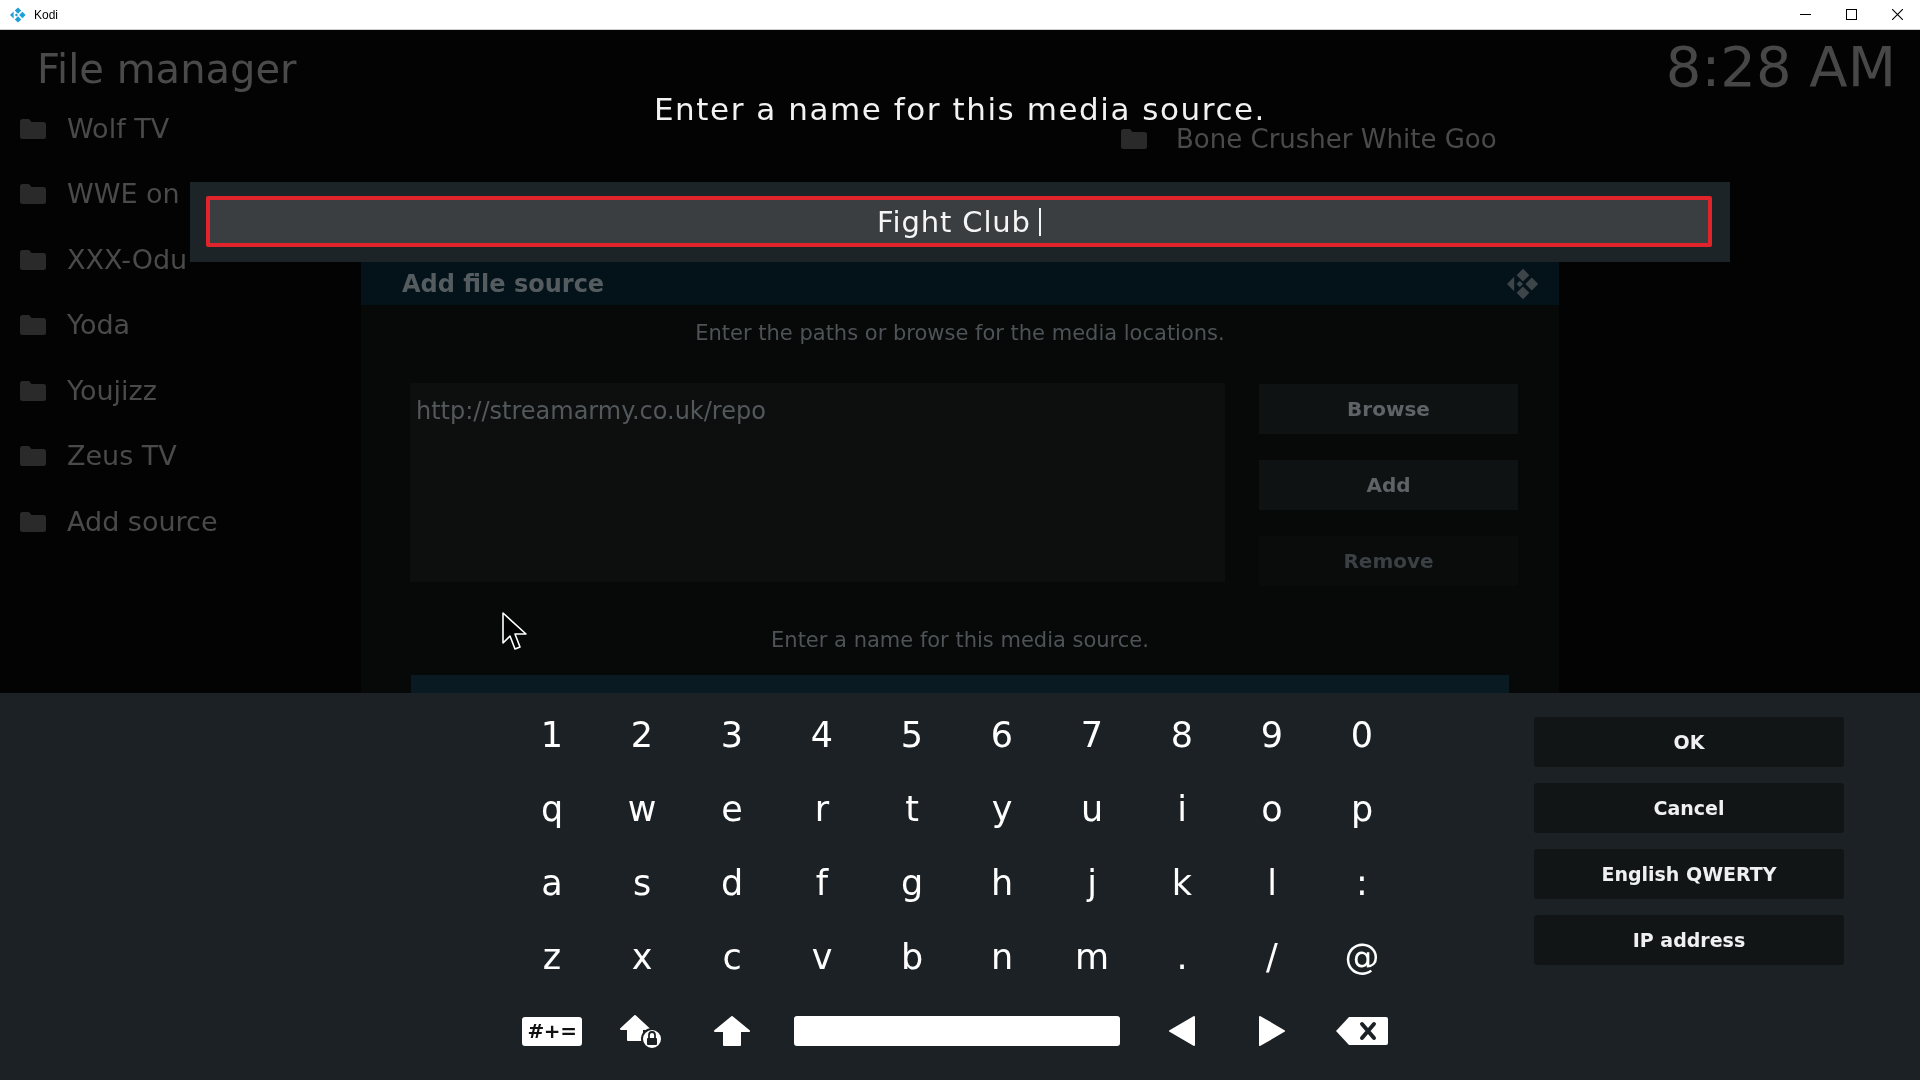 This screenshot has height=1080, width=1920. What do you see at coordinates (1092, 735) in the screenshot?
I see `keyboard-key: 7` at bounding box center [1092, 735].